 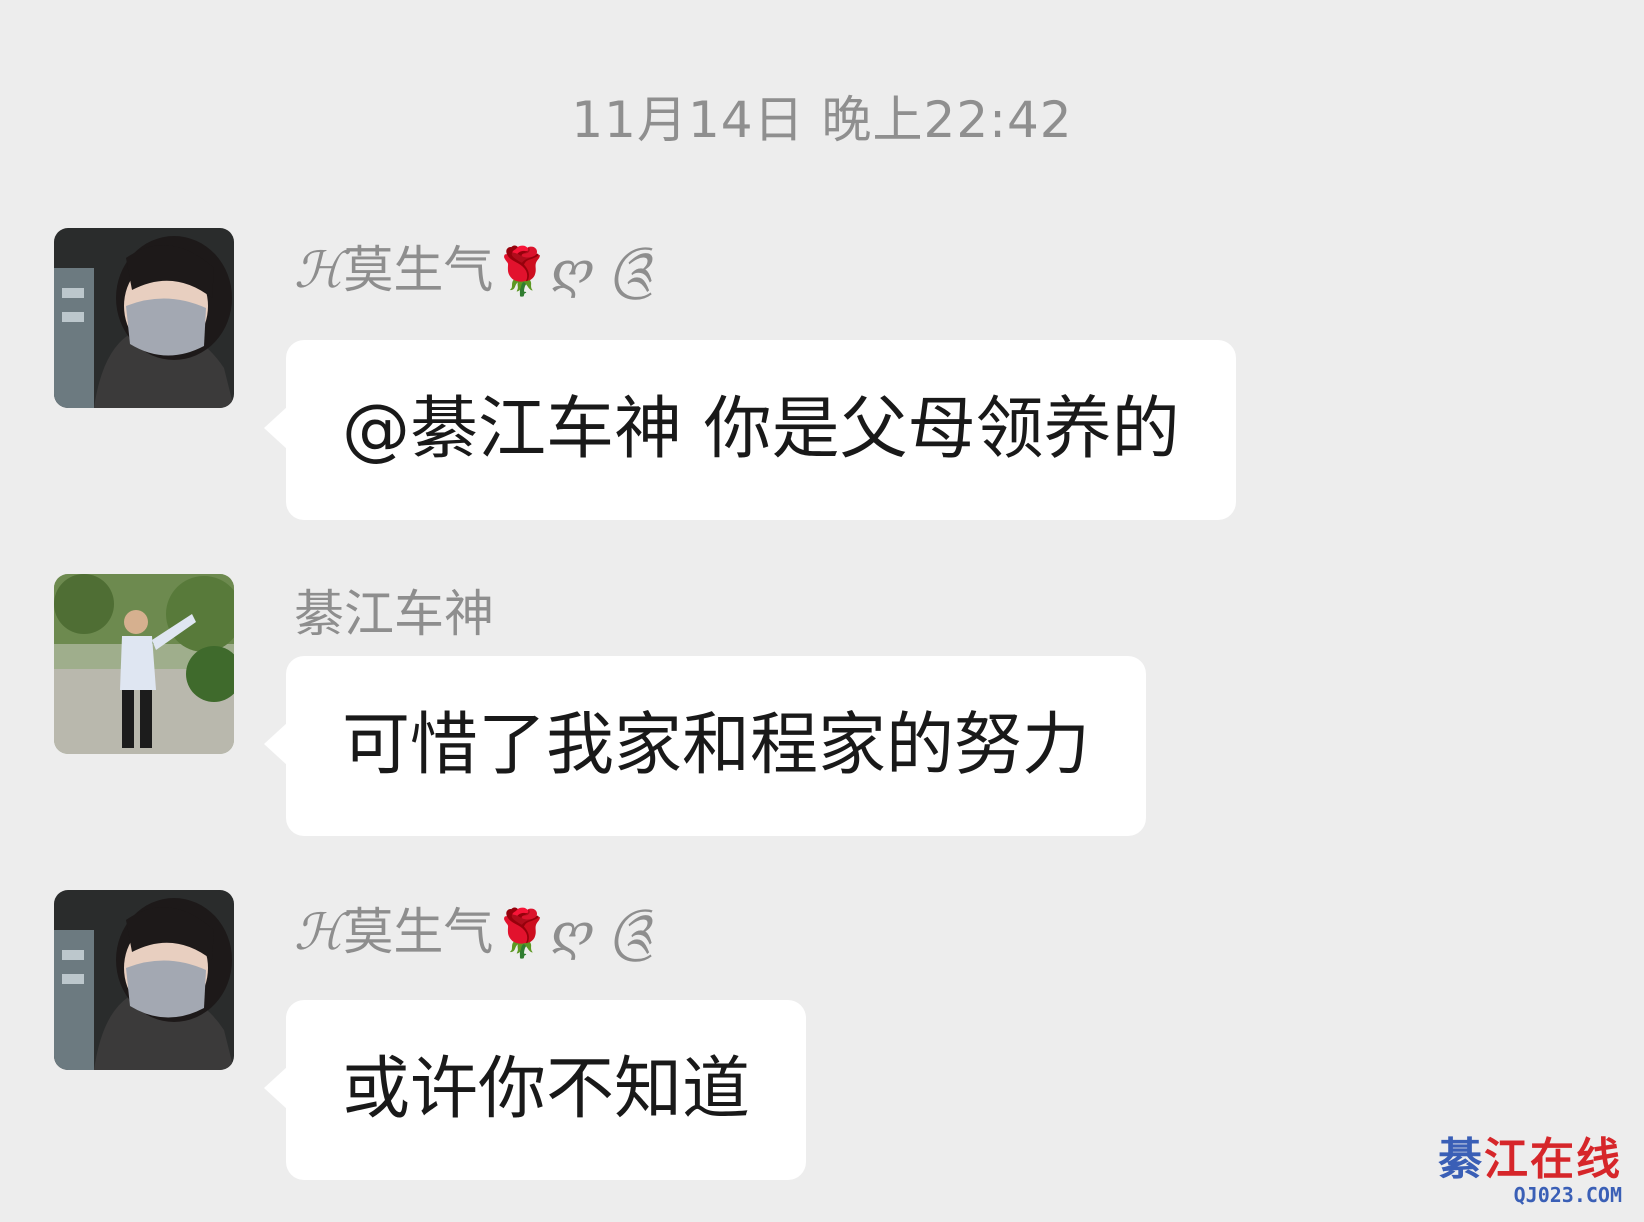 I want to click on message-text: 可惜了我家和程家的努力, so click(x=716, y=745).